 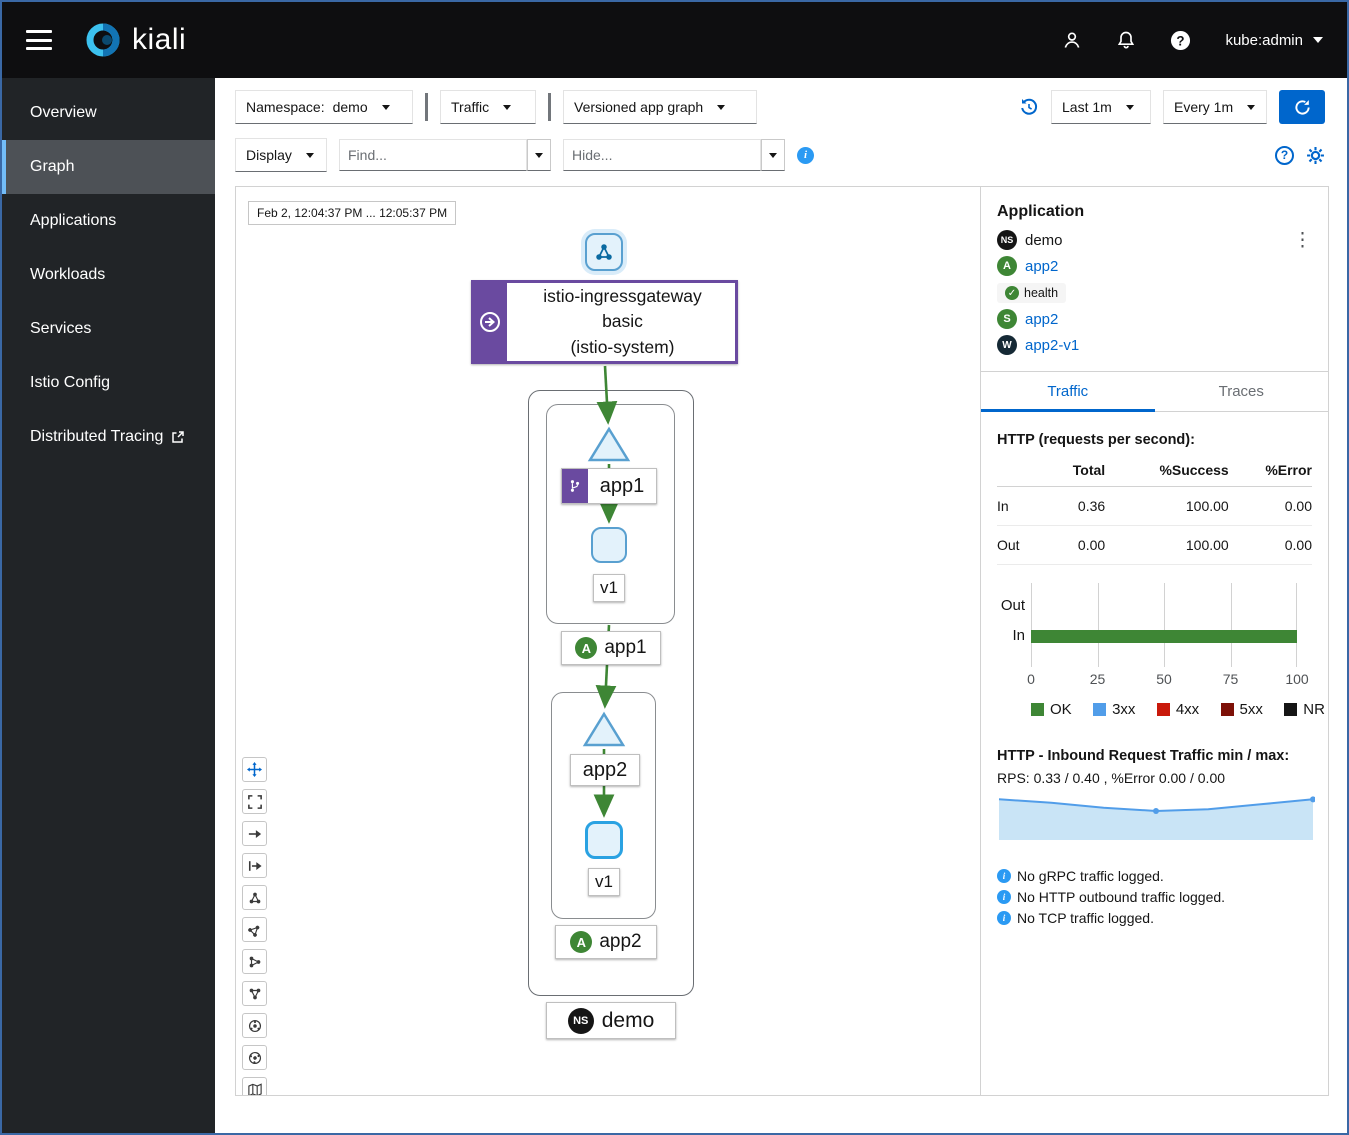 I want to click on brand-name: kiali, so click(x=159, y=39).